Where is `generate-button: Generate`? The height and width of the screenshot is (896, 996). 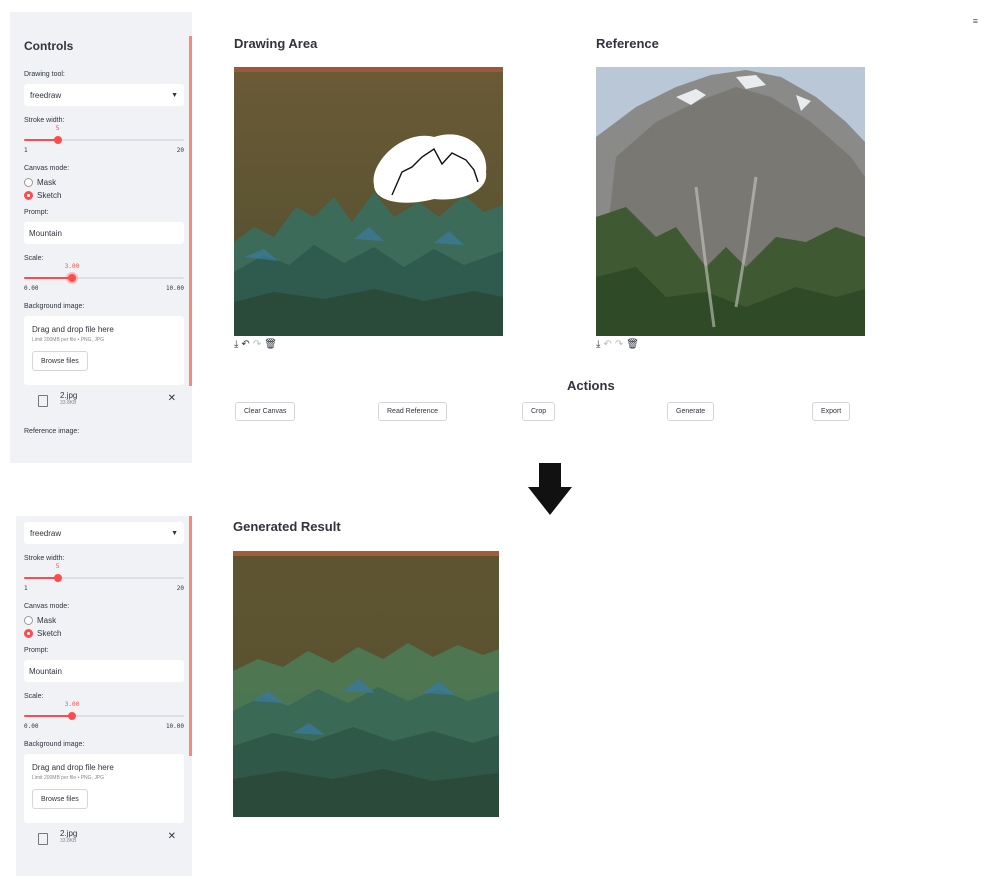 generate-button: Generate is located at coordinates (691, 411).